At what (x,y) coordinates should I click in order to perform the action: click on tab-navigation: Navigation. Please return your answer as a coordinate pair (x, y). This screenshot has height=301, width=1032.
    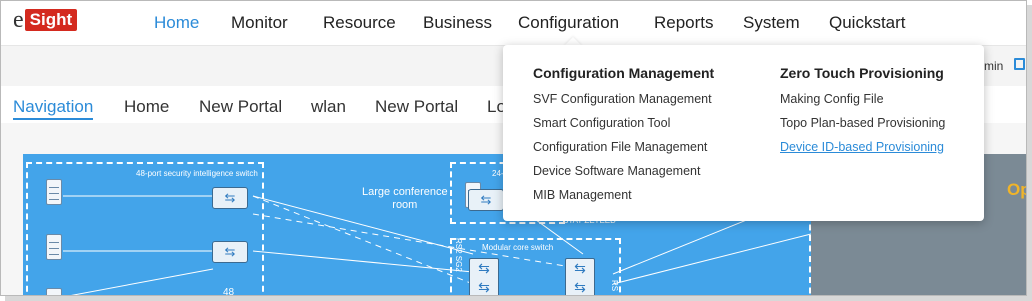
    Looking at the image, I should click on (53, 108).